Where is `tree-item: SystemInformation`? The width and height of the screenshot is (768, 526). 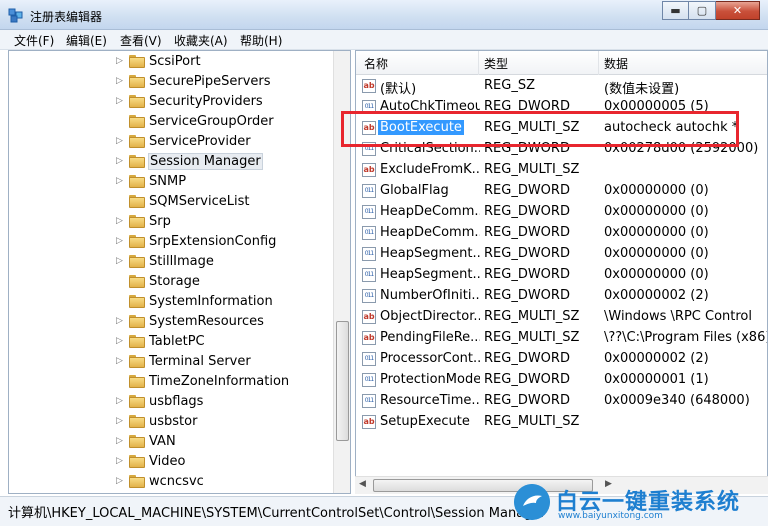
tree-item: SystemInformation is located at coordinates (170, 302).